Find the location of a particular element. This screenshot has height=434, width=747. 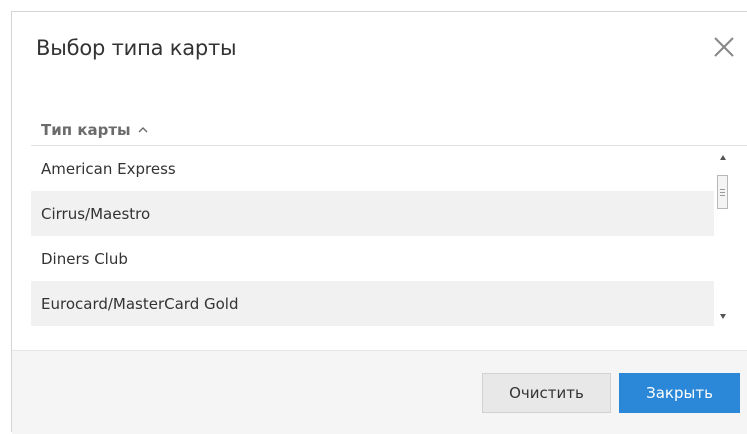

list-item-label: Cirrus/Maestro is located at coordinates (96, 213).